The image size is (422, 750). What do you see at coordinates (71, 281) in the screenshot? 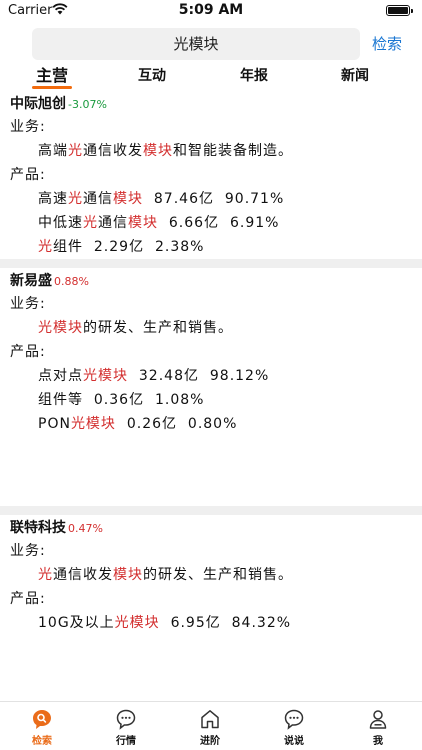
I see `price-change: 0.88%` at bounding box center [71, 281].